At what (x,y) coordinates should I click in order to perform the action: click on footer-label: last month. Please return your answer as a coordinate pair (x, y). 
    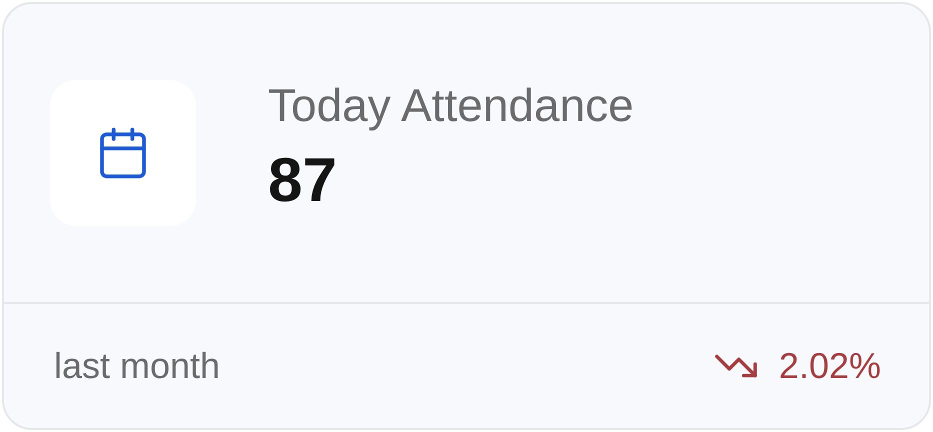
    Looking at the image, I should click on (137, 366).